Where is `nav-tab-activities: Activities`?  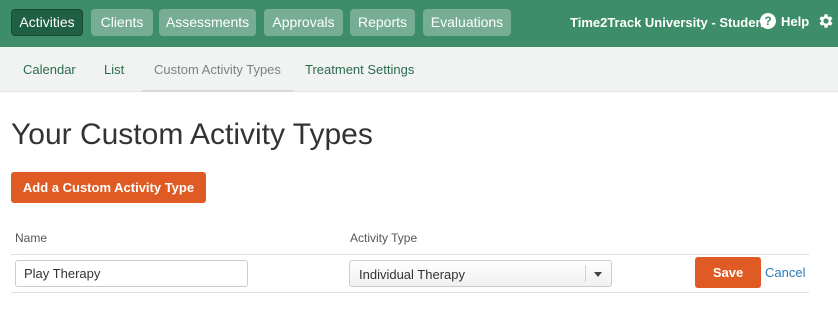 nav-tab-activities: Activities is located at coordinates (47, 22).